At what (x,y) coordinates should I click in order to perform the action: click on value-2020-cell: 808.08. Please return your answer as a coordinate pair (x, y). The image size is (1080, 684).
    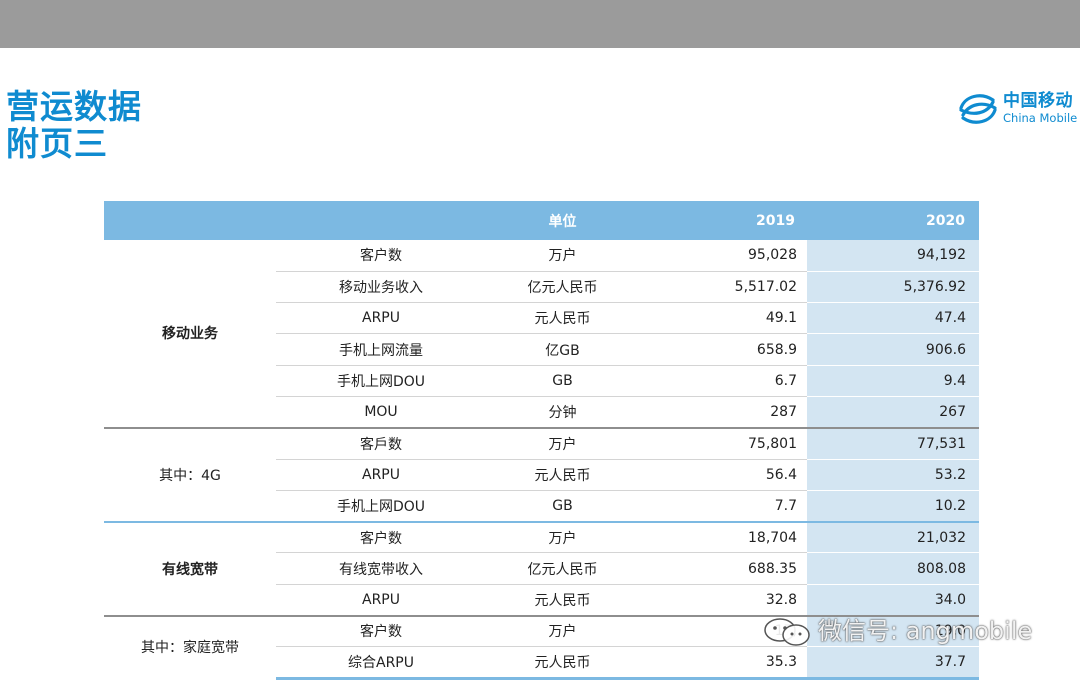
    Looking at the image, I should click on (893, 568).